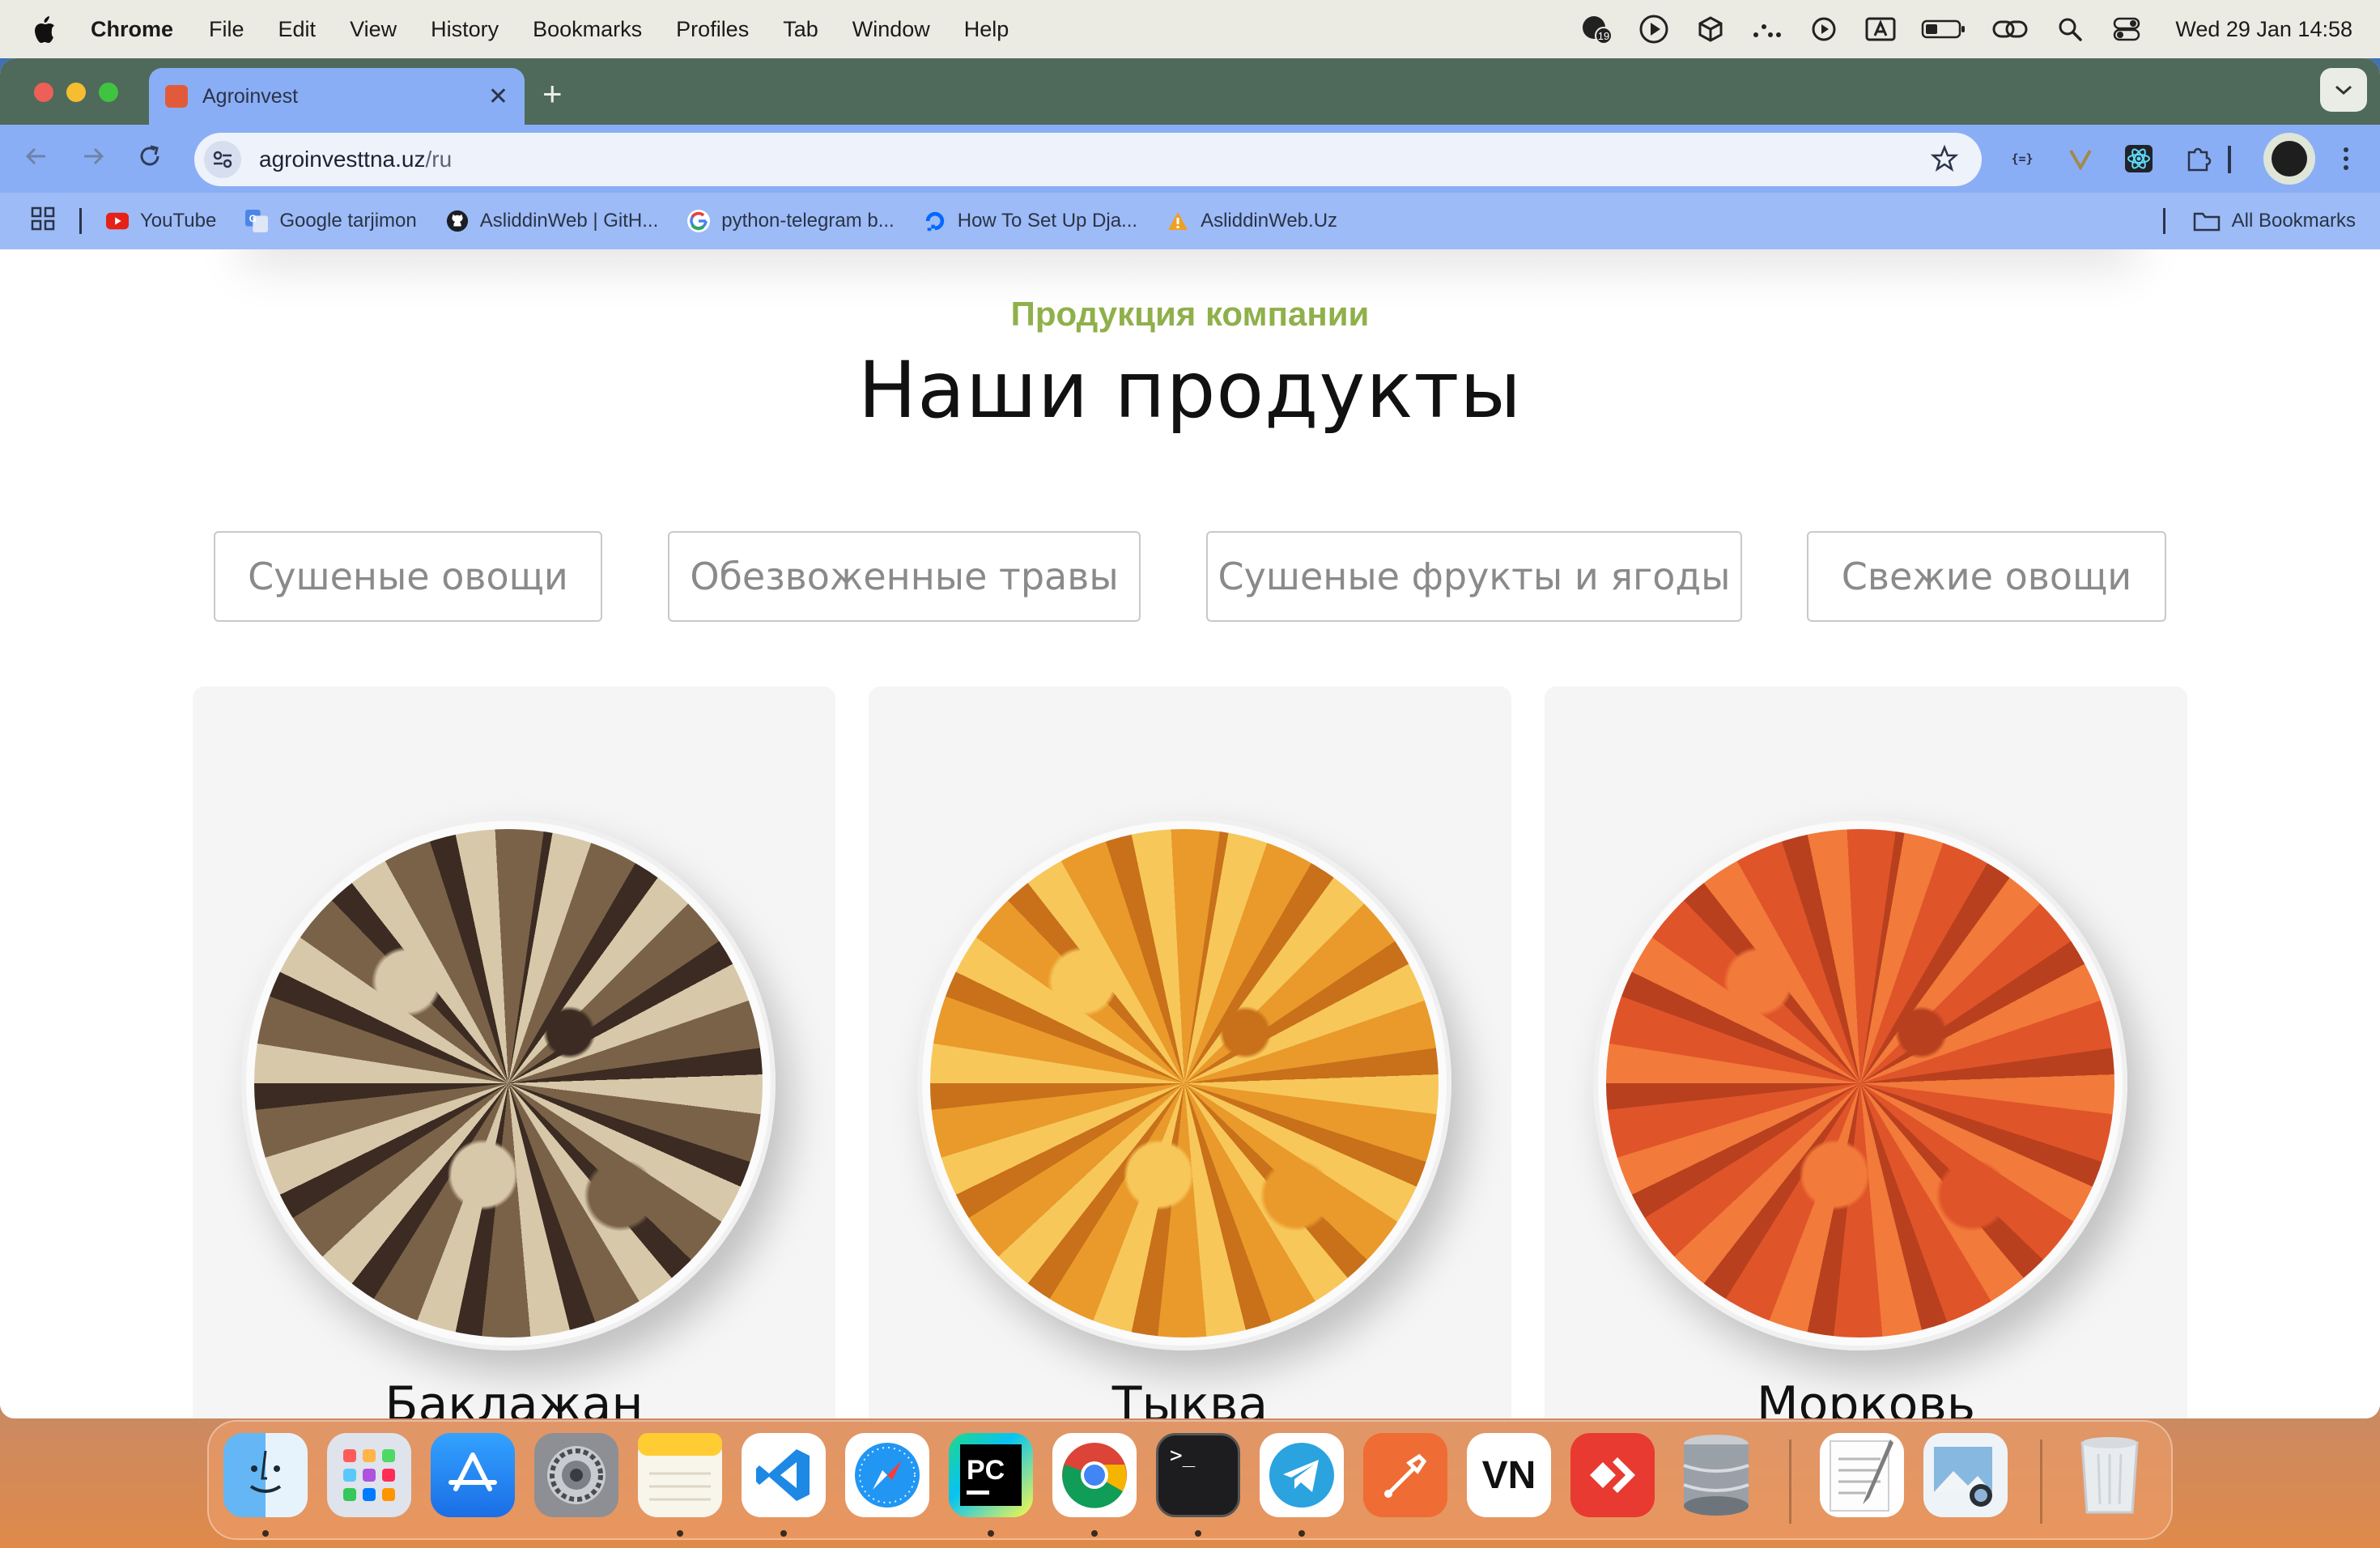 Image resolution: width=2380 pixels, height=1548 pixels. I want to click on safari-icon, so click(887, 1475).